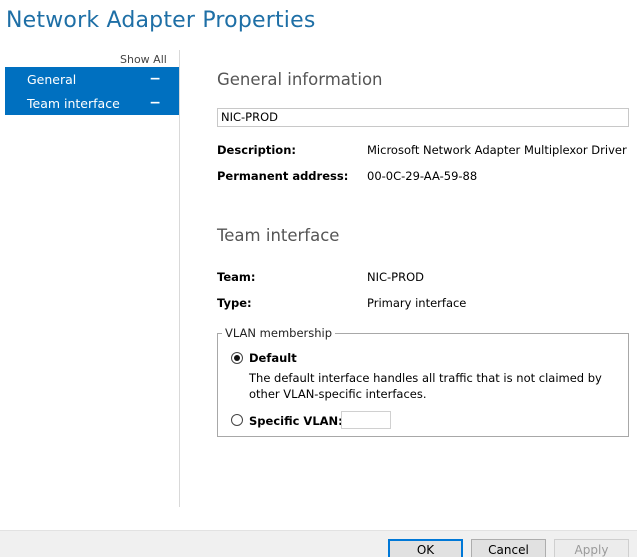 The width and height of the screenshot is (637, 557). I want to click on ok-button: OK, so click(425, 548).